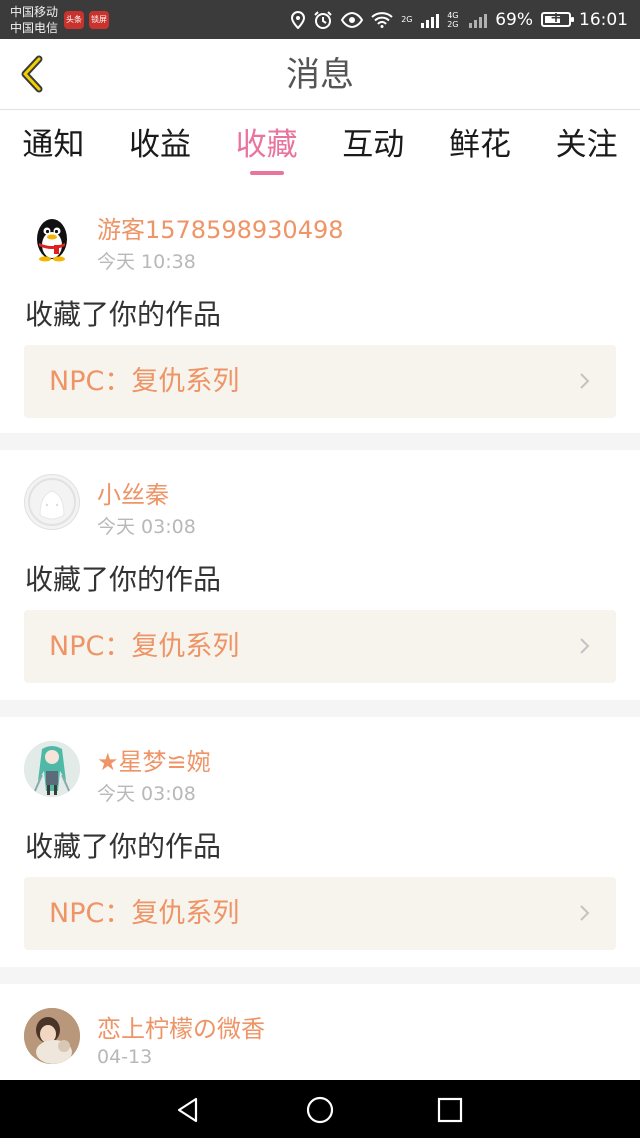 This screenshot has width=640, height=1138. I want to click on carrier-2: 中国电信, so click(34, 28).